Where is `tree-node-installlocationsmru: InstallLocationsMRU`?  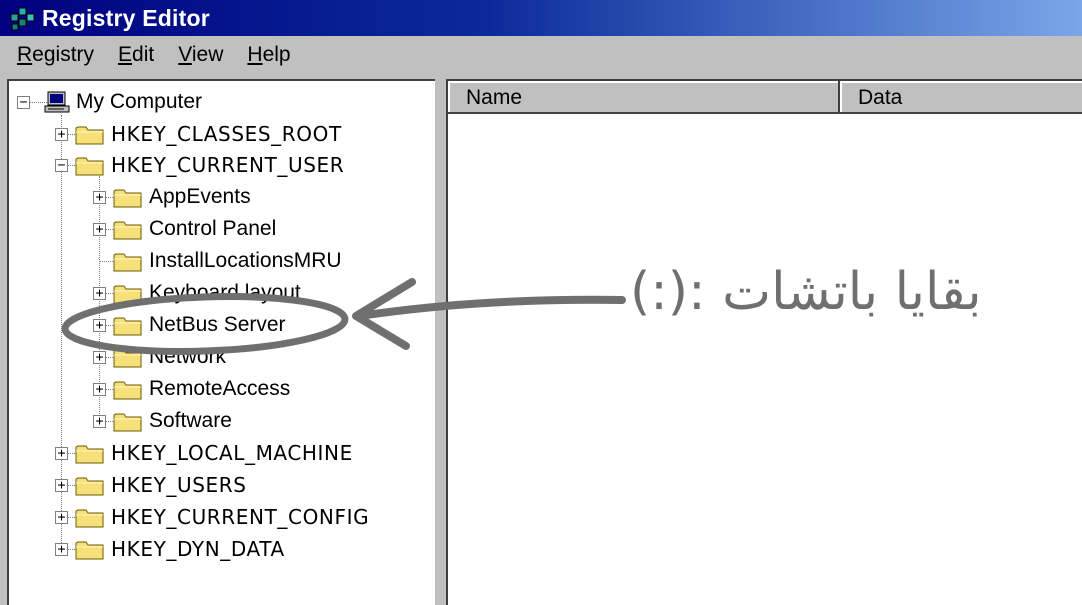
tree-node-installlocationsmru: InstallLocationsMRU is located at coordinates (217, 261).